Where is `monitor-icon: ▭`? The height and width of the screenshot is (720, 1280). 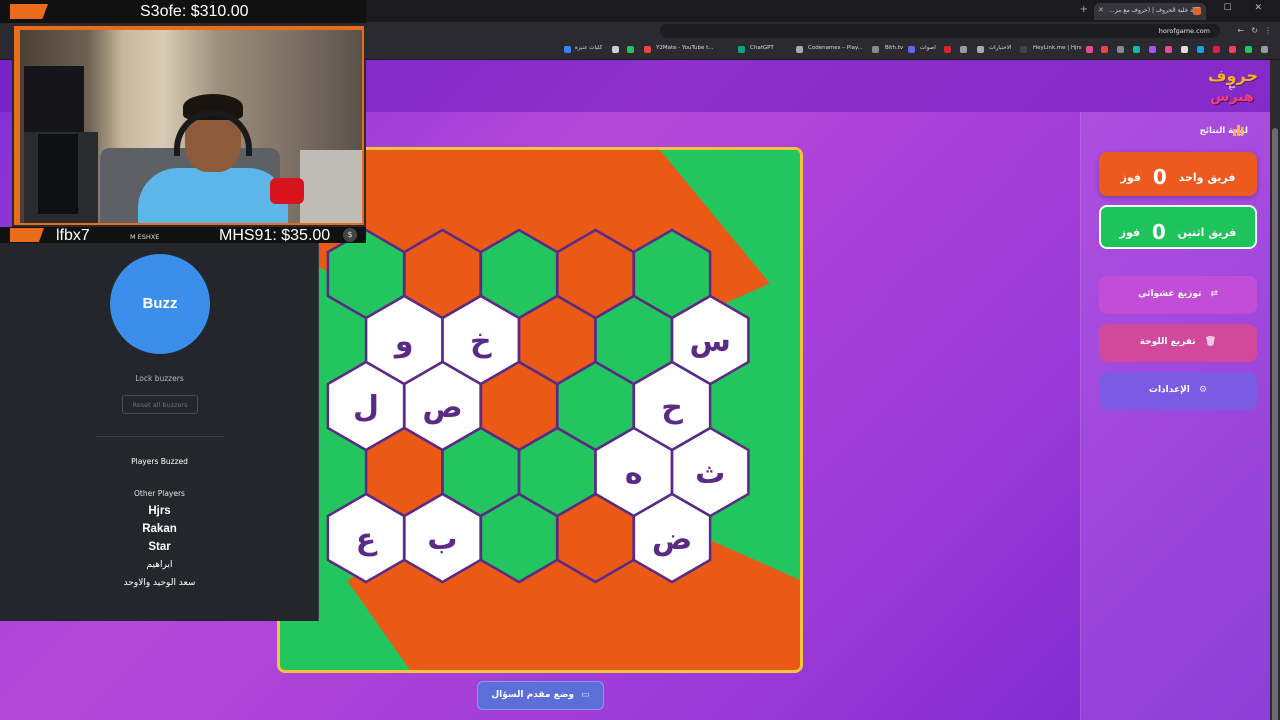
monitor-icon: ▭ is located at coordinates (585, 695).